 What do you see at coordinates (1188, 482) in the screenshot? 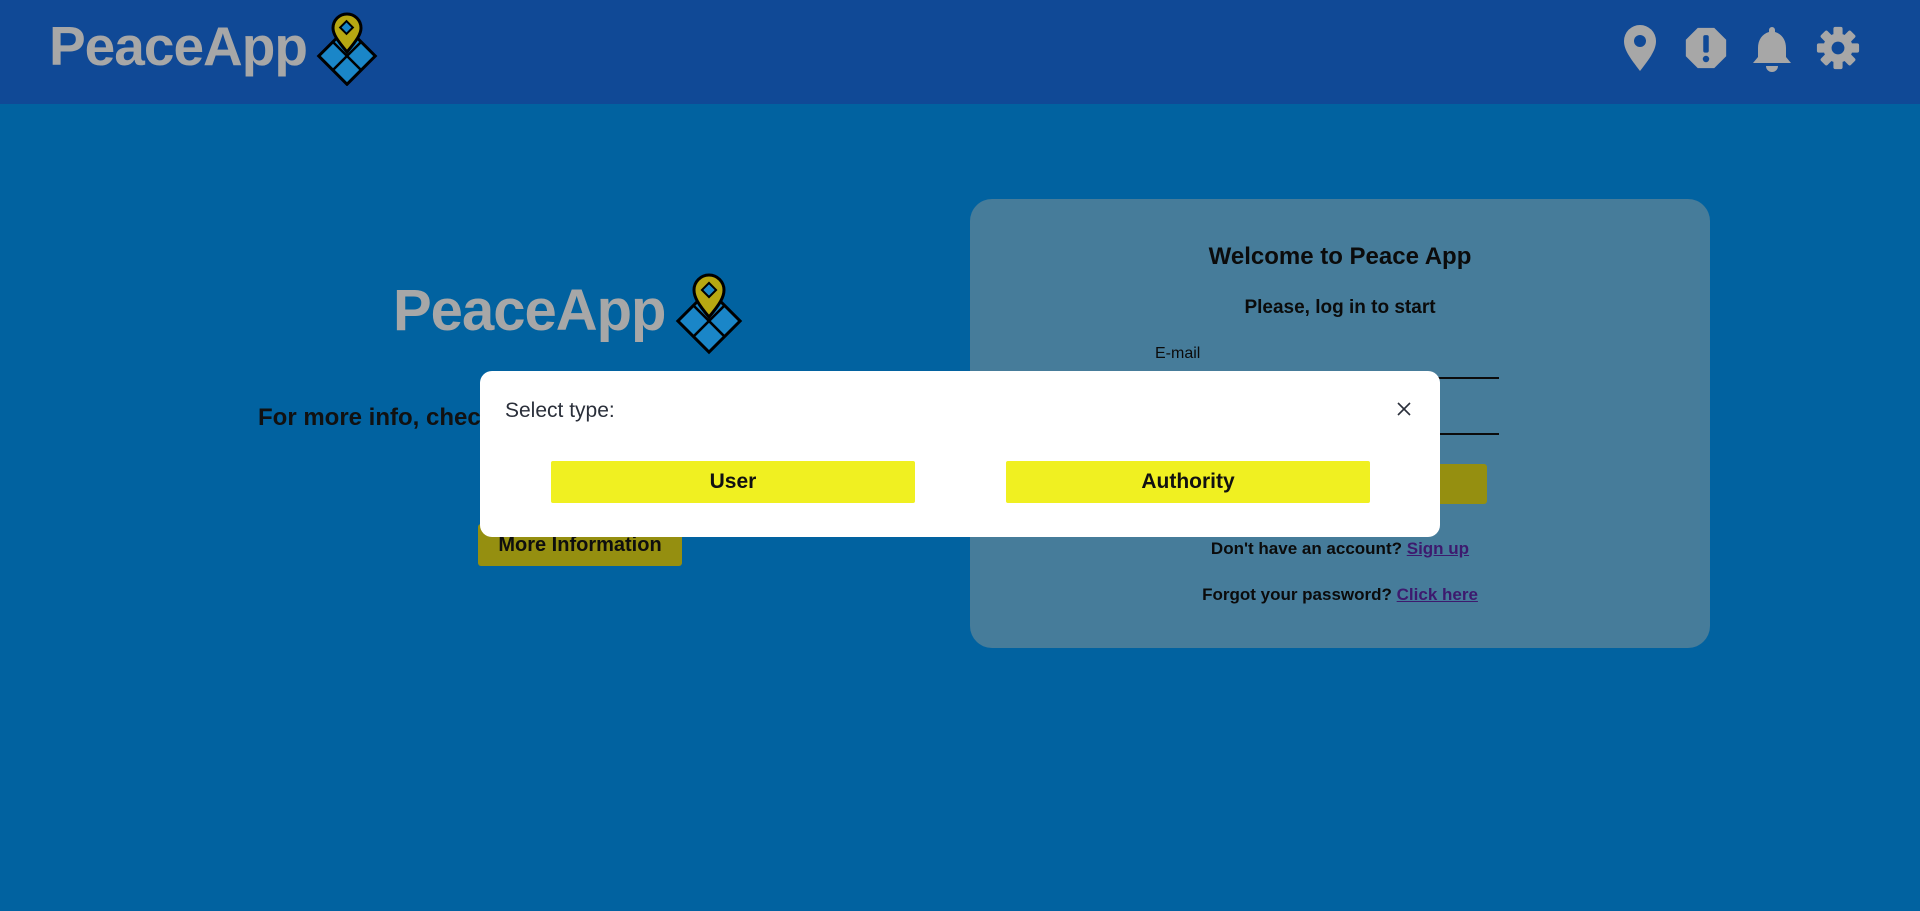
I see `authority-type-button: Authority` at bounding box center [1188, 482].